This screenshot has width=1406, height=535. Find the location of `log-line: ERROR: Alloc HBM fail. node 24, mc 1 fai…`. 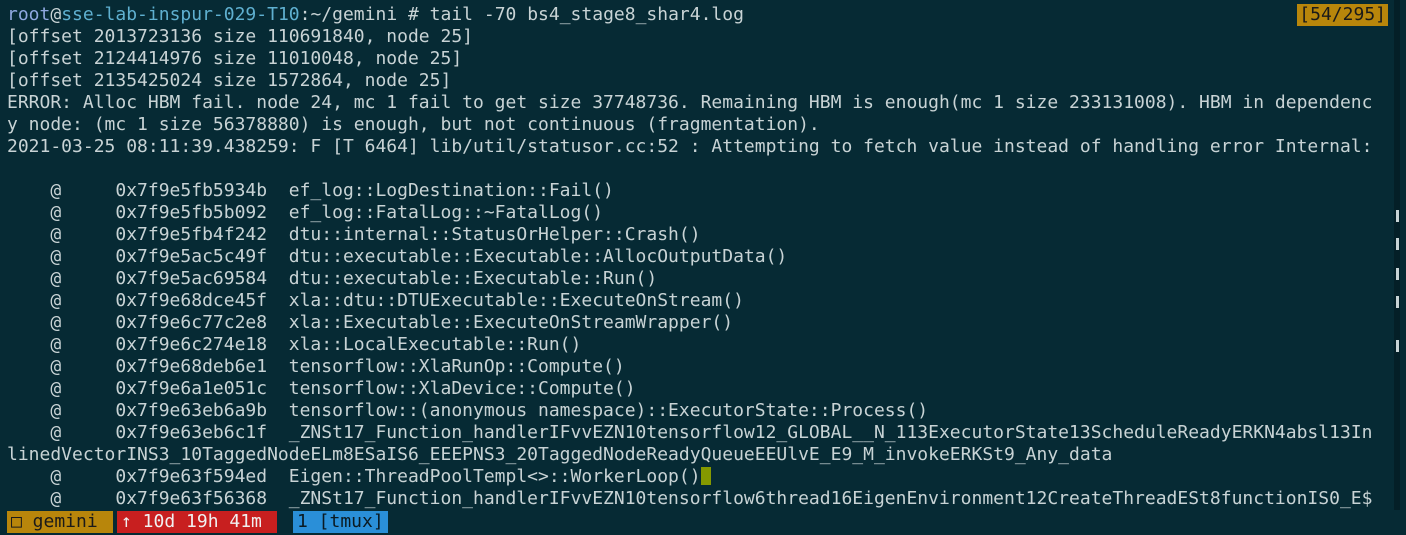

log-line: ERROR: Alloc HBM fail. node 24, mc 1 fai… is located at coordinates (690, 102).